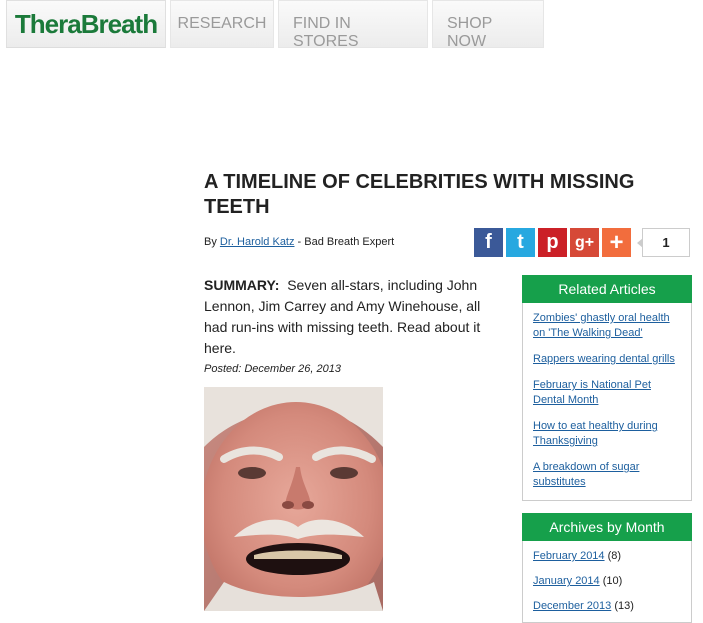  I want to click on facebook-icon: f, so click(488, 242).